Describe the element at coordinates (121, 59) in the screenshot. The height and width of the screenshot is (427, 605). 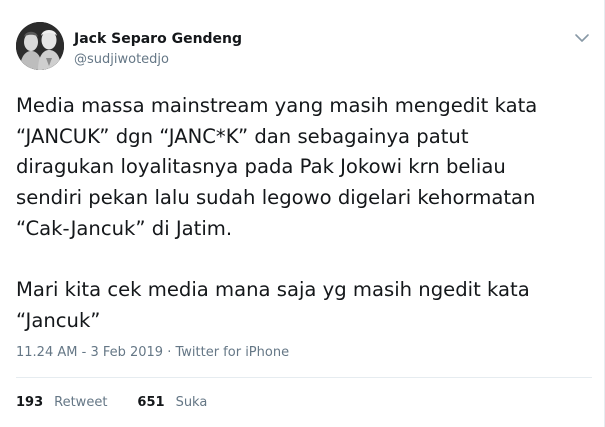
I see `author-handle: @sudjiwotedjo` at that location.